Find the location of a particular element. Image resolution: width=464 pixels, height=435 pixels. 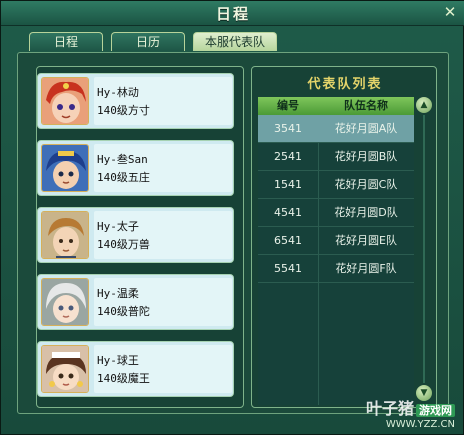

member-name: Hy-球王 is located at coordinates (118, 360).